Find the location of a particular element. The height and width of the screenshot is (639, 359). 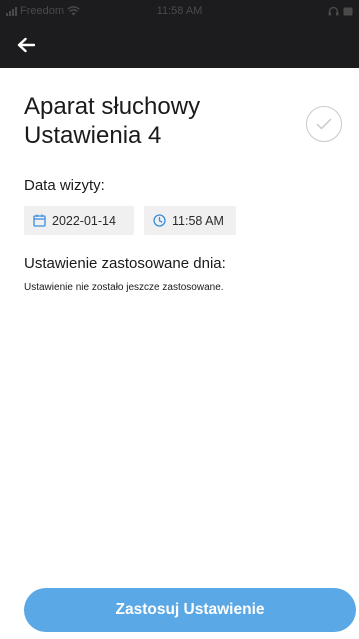

apply-setting-button: Zastosuj Ustawienie is located at coordinates (190, 610).